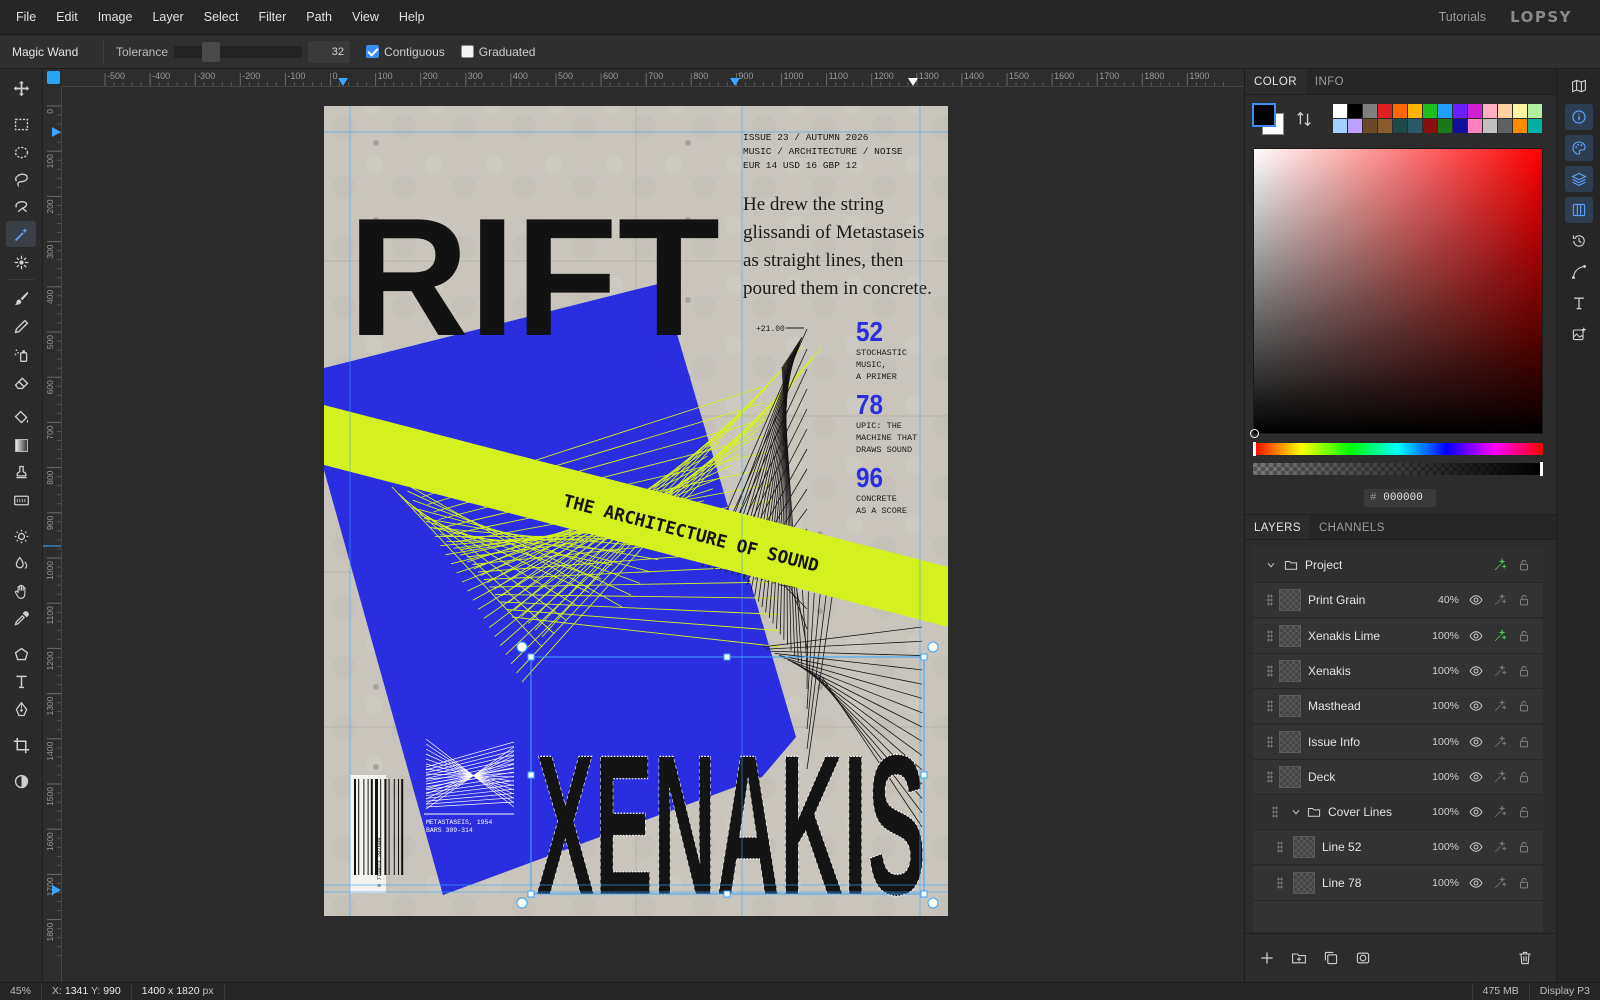  Describe the element at coordinates (21, 298) in the screenshot. I see `brush-tool` at that location.